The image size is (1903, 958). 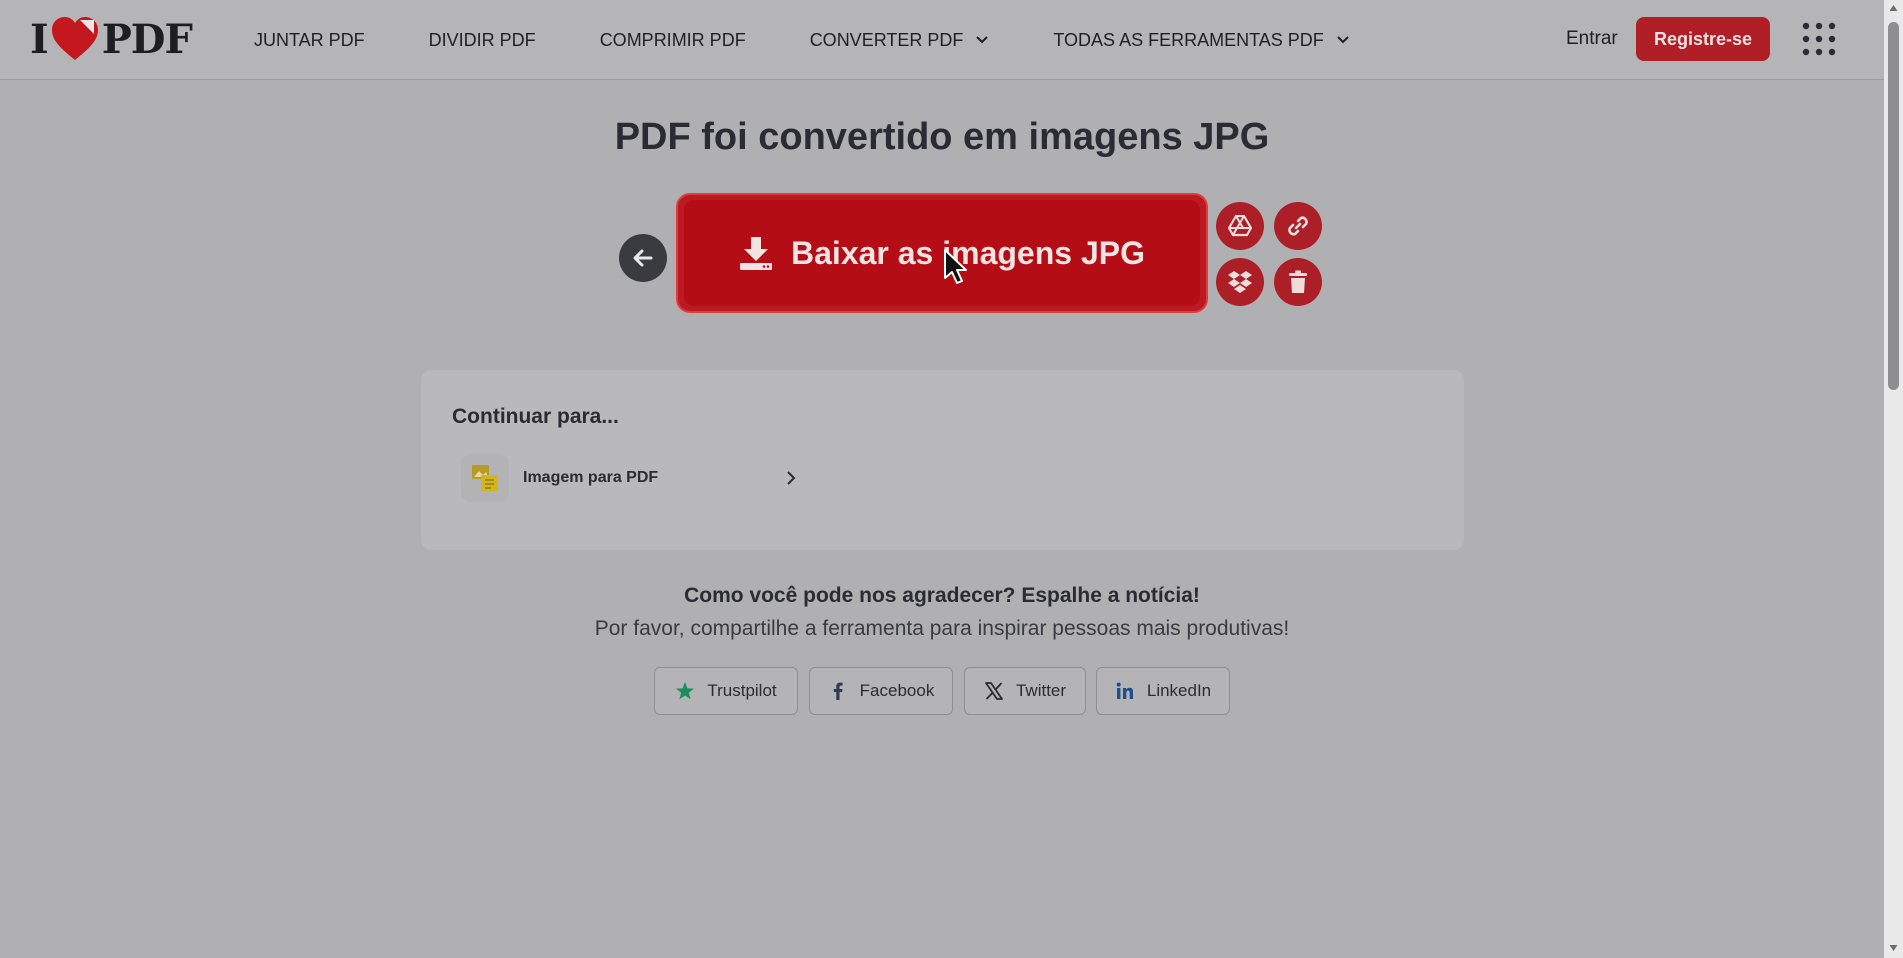 I want to click on save-to-google-drive-button, so click(x=1240, y=226).